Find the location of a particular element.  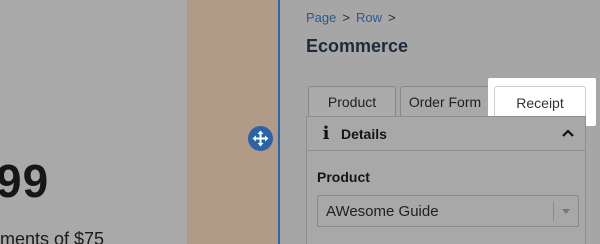

panel-title: Ecommerce is located at coordinates (357, 46).